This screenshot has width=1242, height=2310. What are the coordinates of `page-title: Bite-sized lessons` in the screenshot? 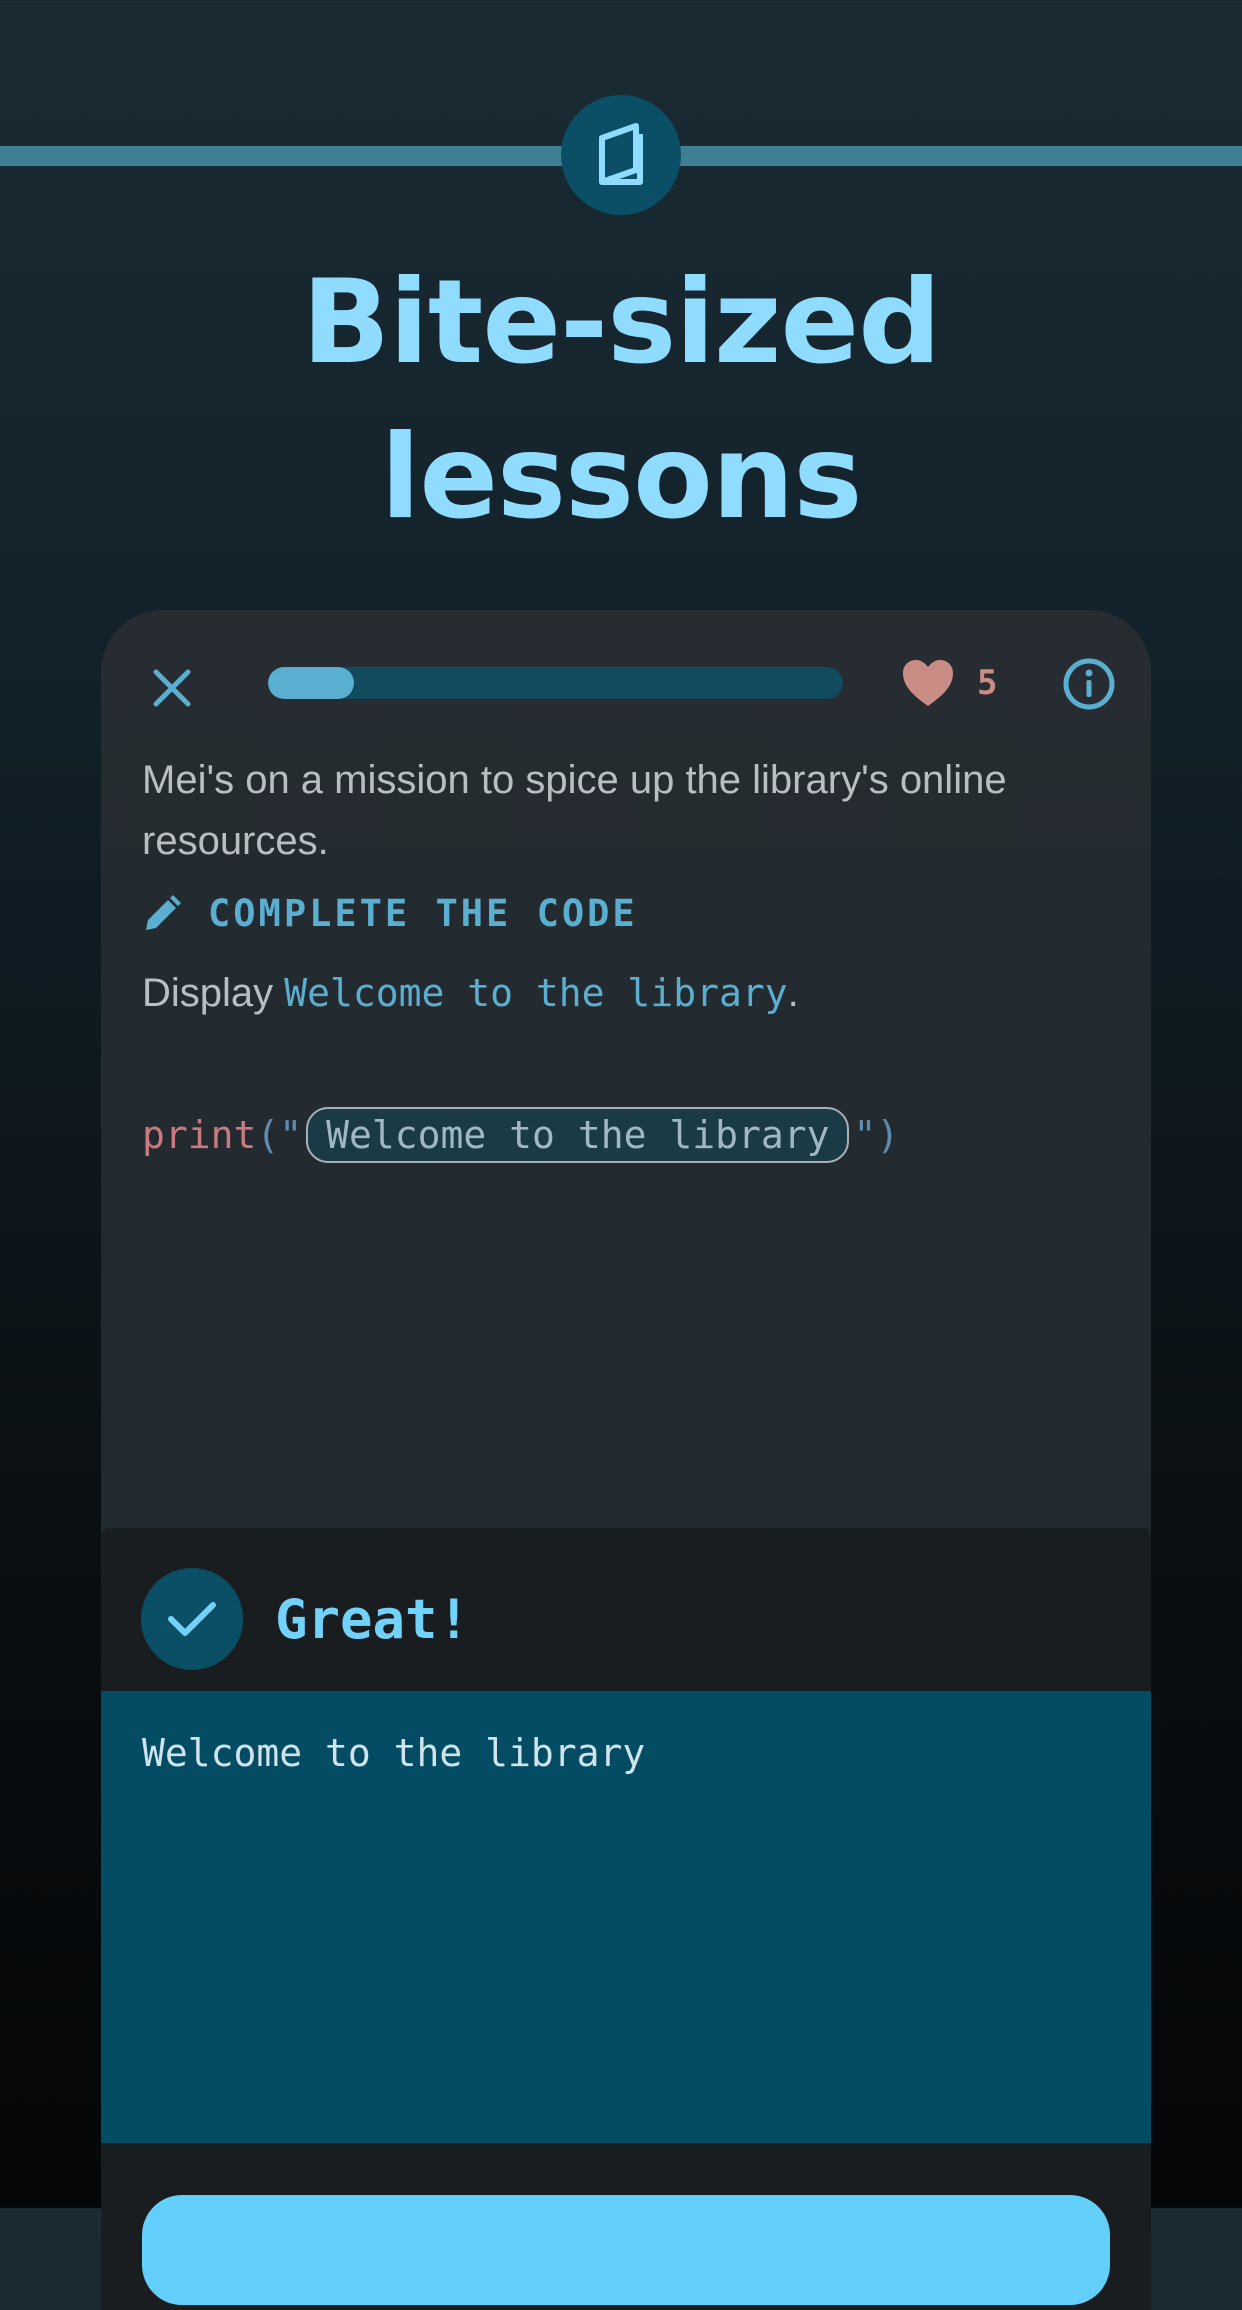 It's located at (621, 400).